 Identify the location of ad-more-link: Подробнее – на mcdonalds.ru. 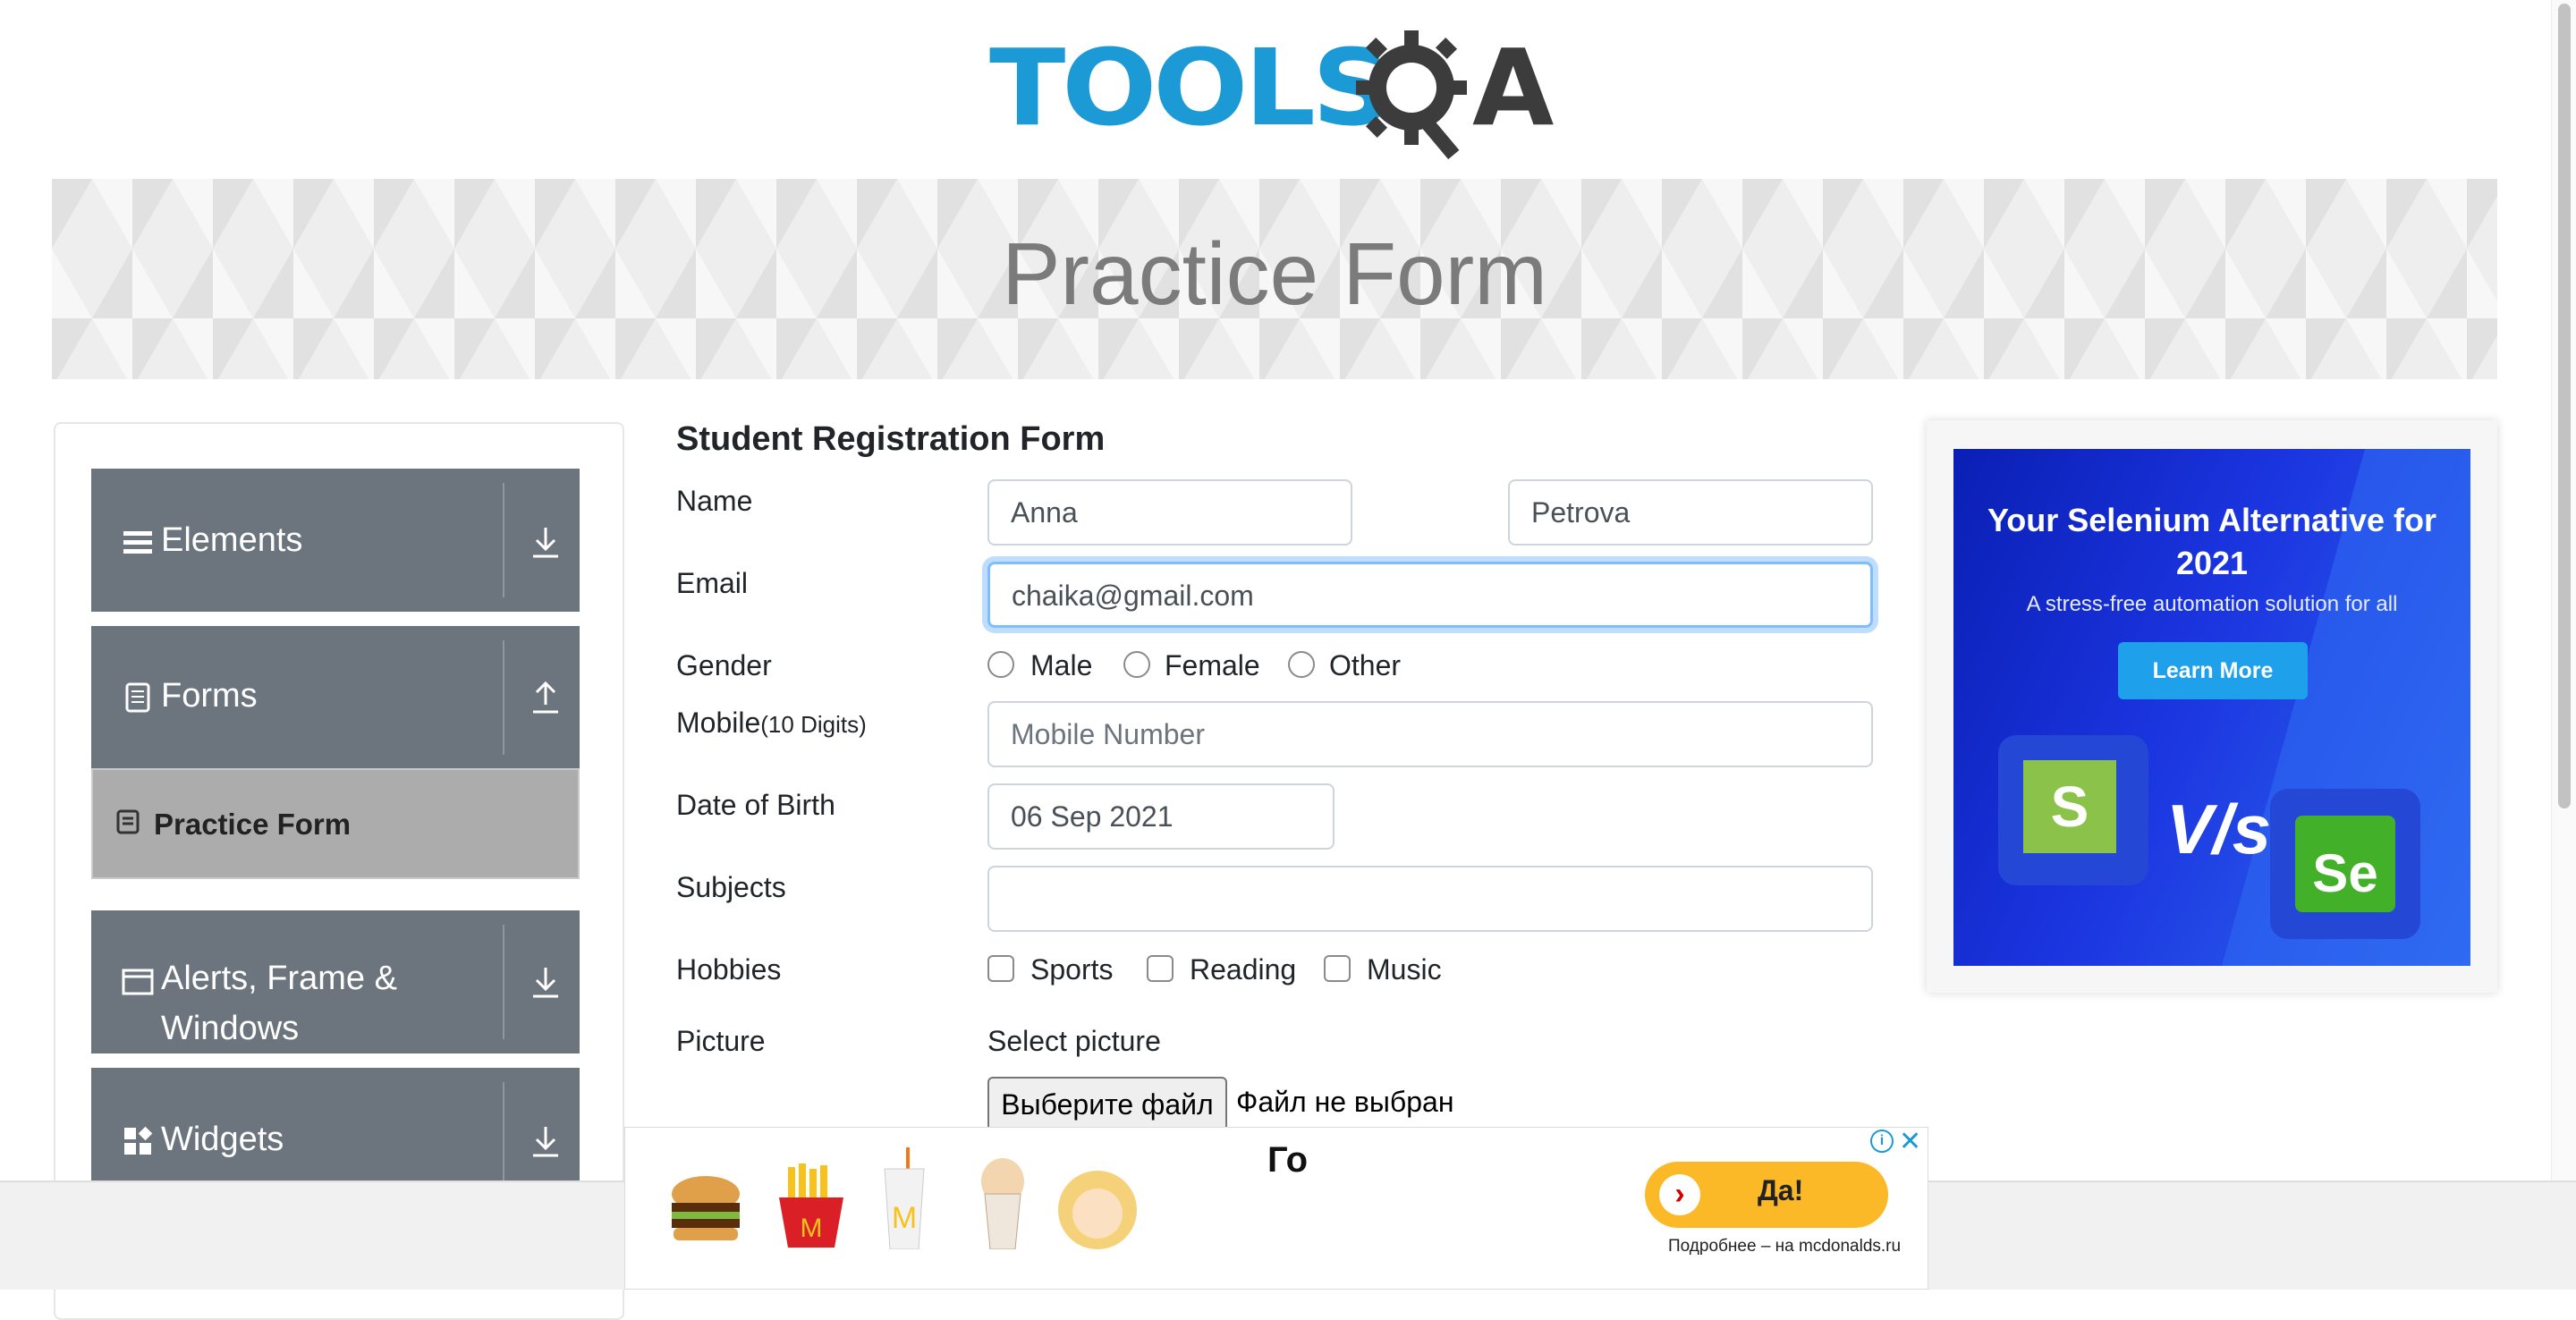
(1784, 1247).